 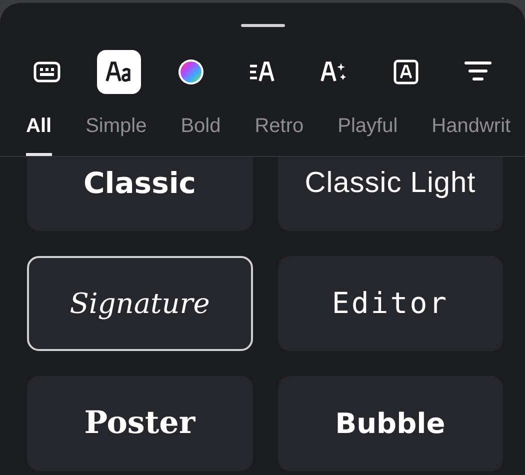 I want to click on category-tab: Playful, so click(x=368, y=133).